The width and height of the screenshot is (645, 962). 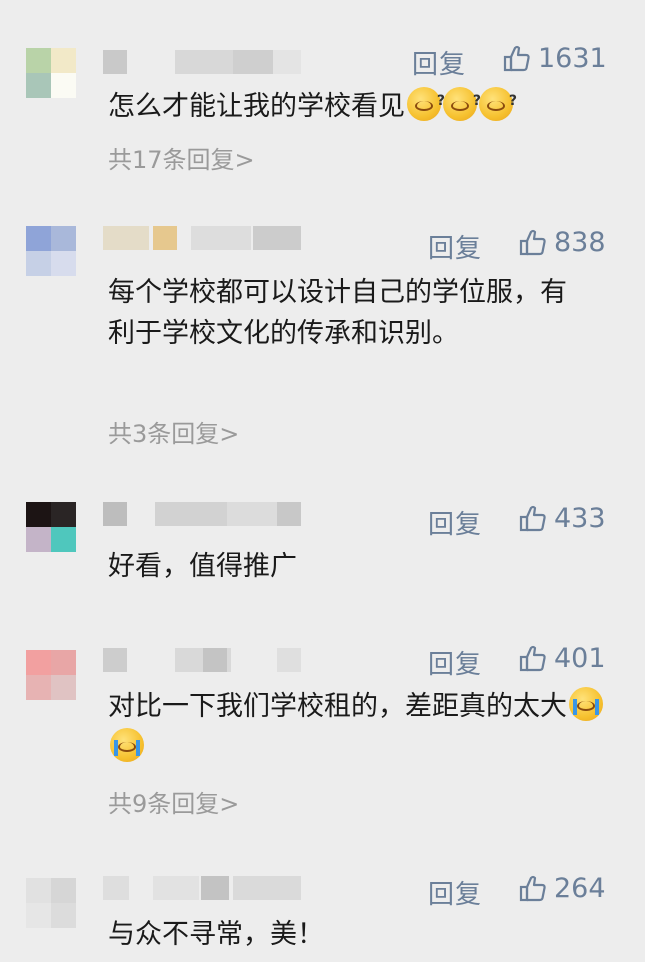 I want to click on like-button: 264, so click(x=562, y=888).